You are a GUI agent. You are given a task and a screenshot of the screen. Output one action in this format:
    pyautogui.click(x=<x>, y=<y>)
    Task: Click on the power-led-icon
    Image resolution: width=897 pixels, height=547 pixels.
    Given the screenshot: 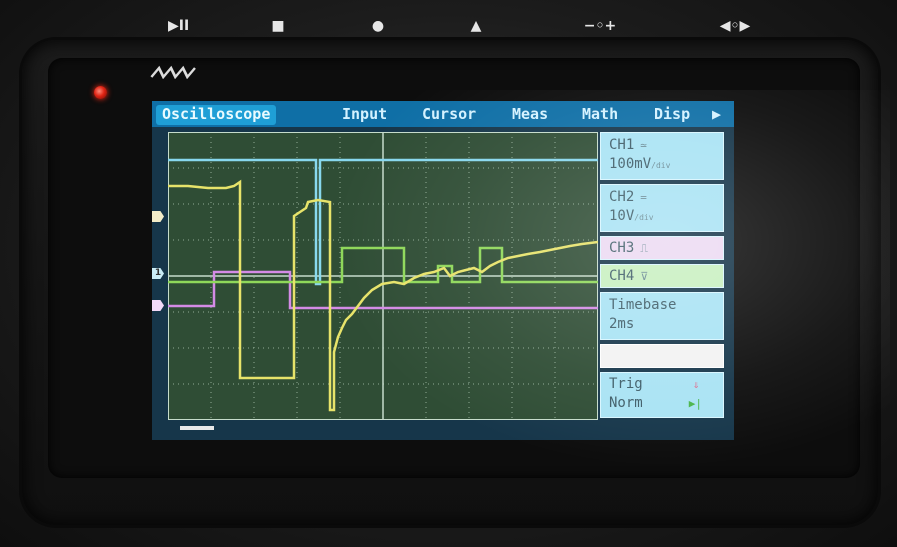 What is the action you would take?
    pyautogui.click(x=100, y=92)
    